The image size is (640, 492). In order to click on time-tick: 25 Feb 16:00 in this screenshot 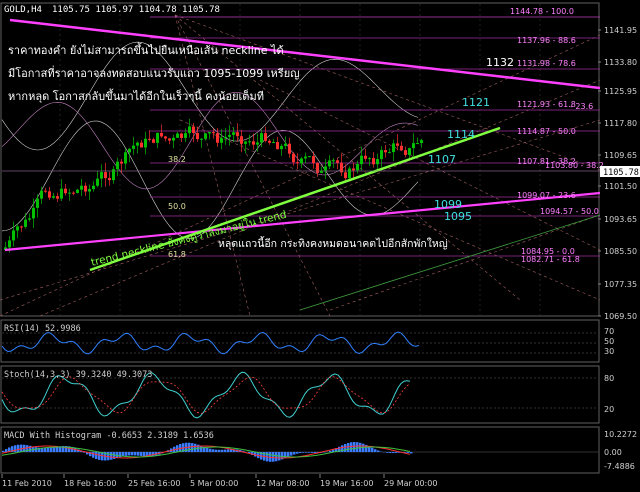, I will do `click(154, 483)`.